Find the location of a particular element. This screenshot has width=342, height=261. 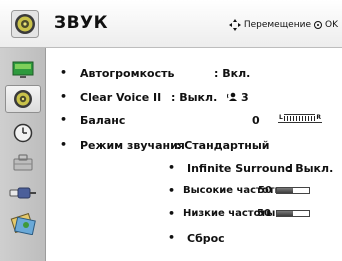

sidebar-item-sound is located at coordinates (23, 99).